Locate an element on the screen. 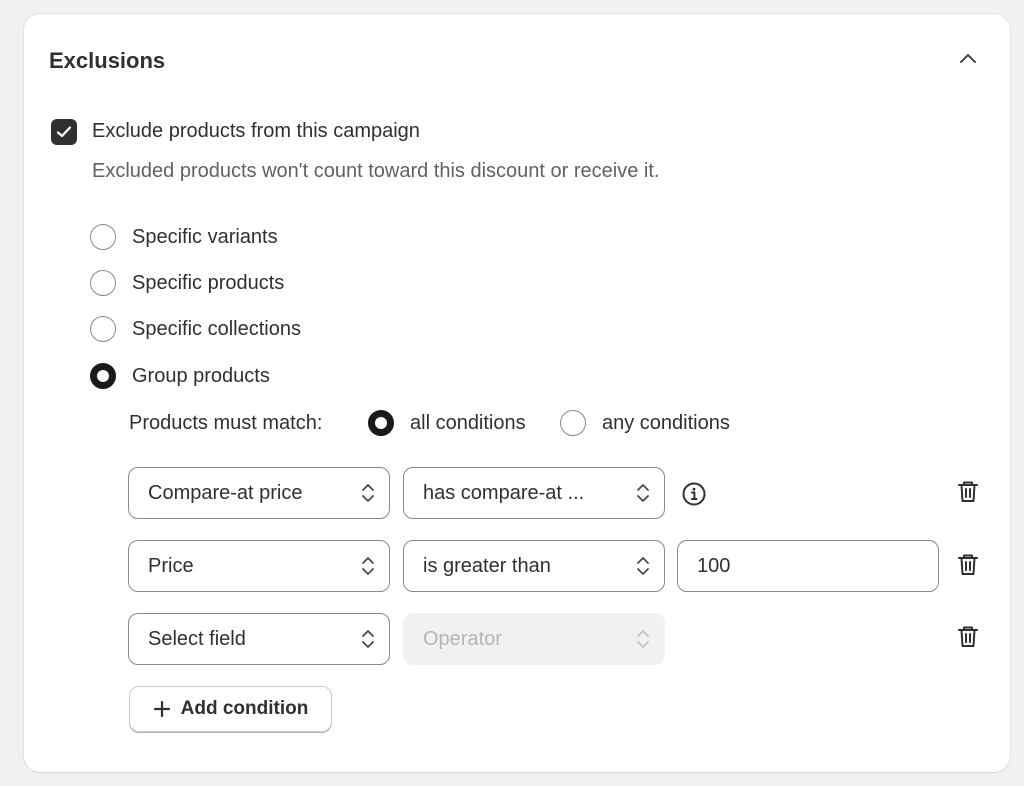 The image size is (1024, 786). radio-specific-variants: Specific variants is located at coordinates (184, 237).